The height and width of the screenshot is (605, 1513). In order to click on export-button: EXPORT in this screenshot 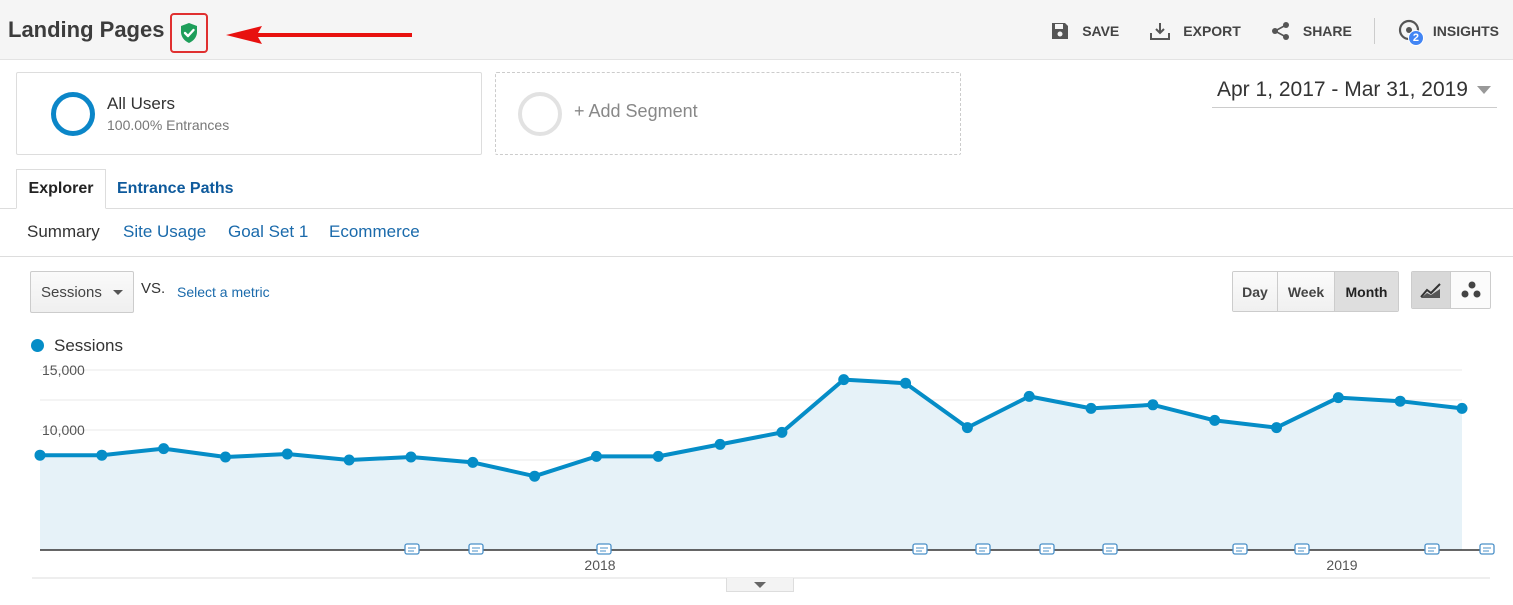, I will do `click(1195, 31)`.